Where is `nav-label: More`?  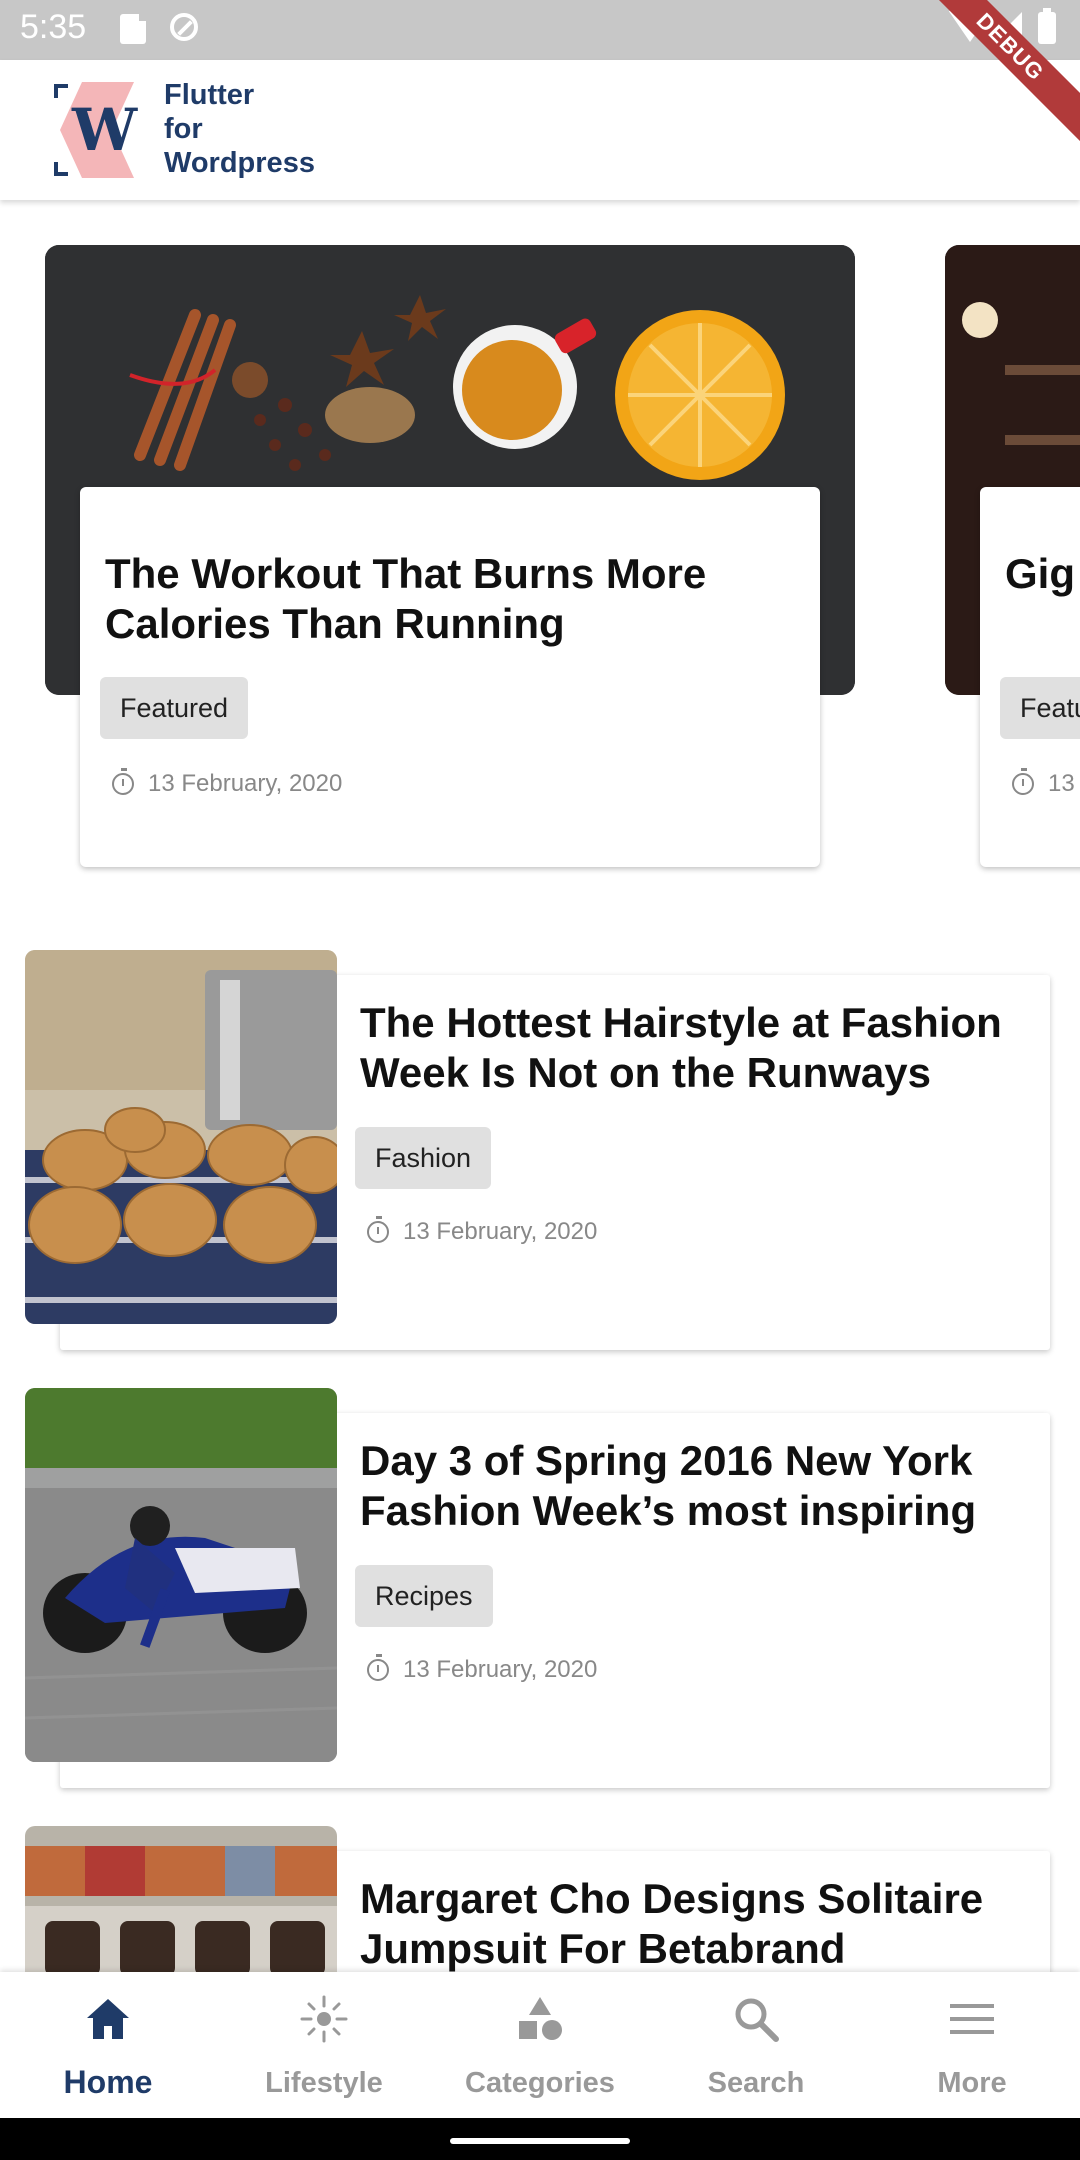 nav-label: More is located at coordinates (972, 2083).